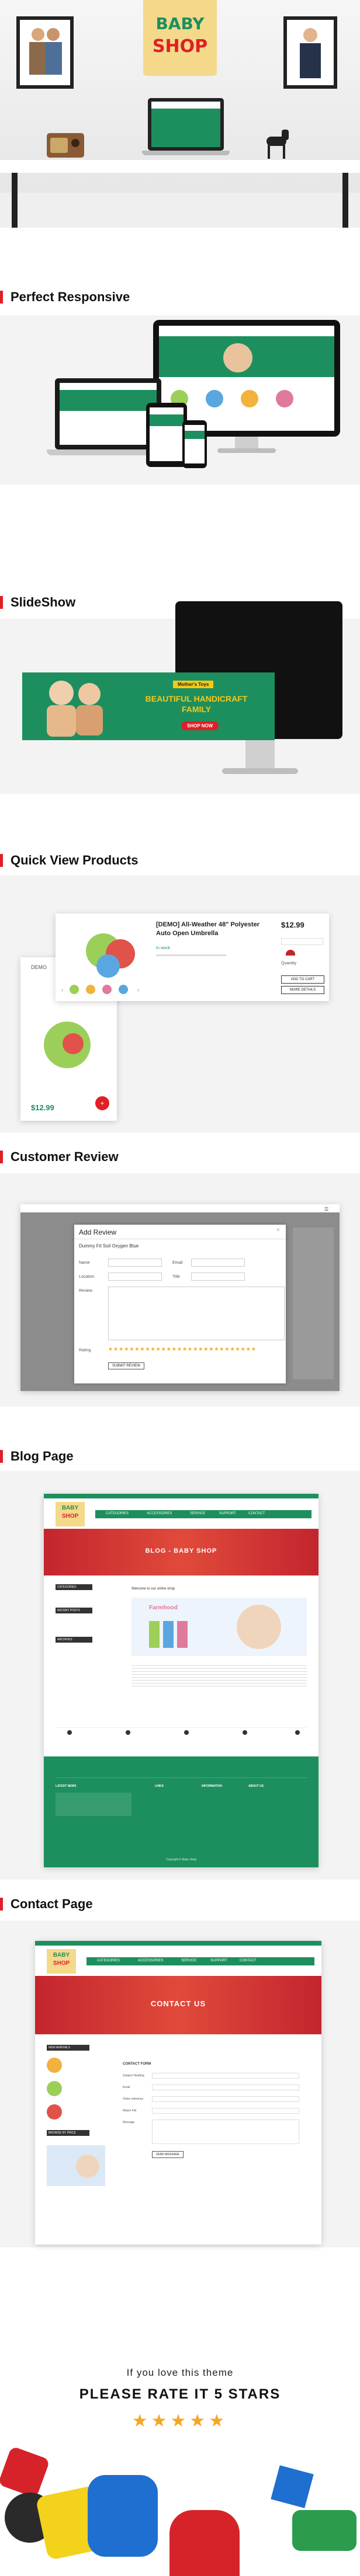 The image size is (360, 2576). What do you see at coordinates (84, 1263) in the screenshot?
I see `field-name-label: Name` at bounding box center [84, 1263].